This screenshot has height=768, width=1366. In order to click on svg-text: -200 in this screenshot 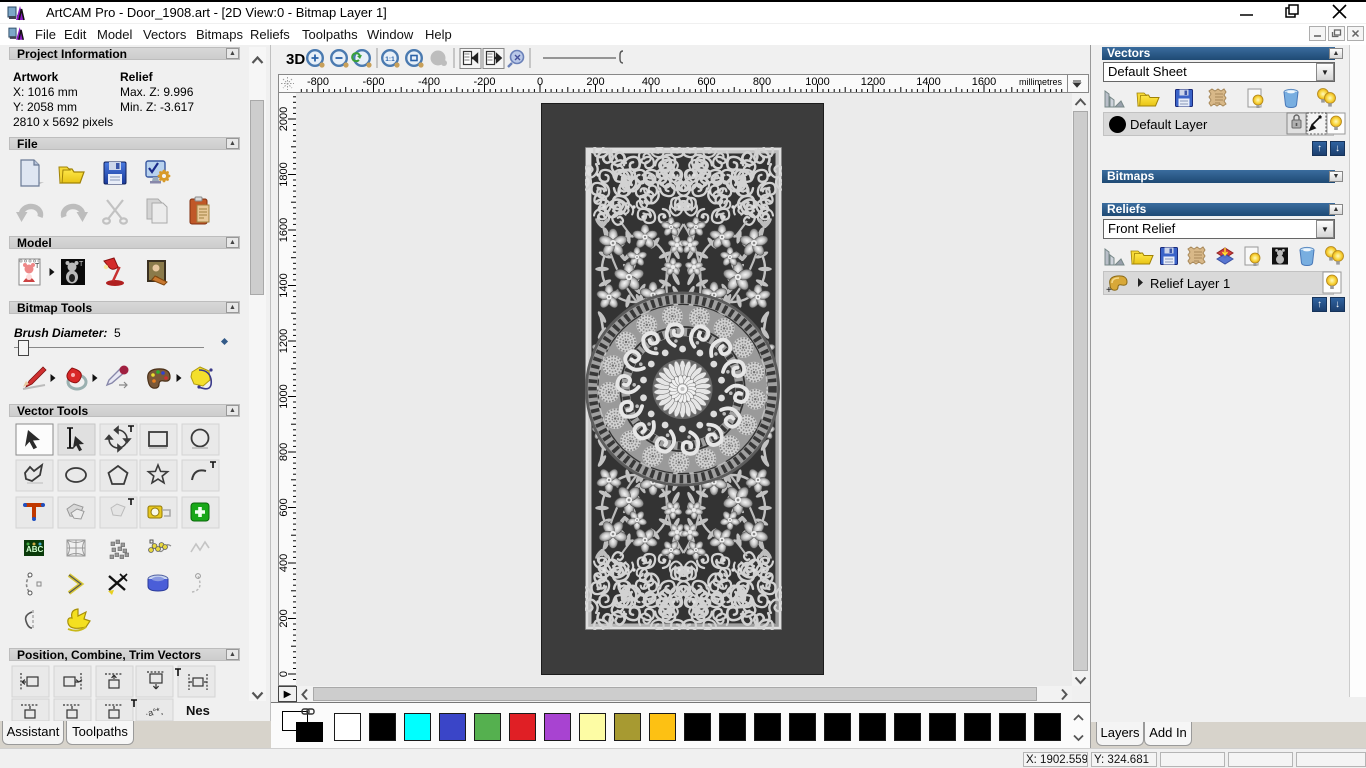, I will do `click(484, 82)`.